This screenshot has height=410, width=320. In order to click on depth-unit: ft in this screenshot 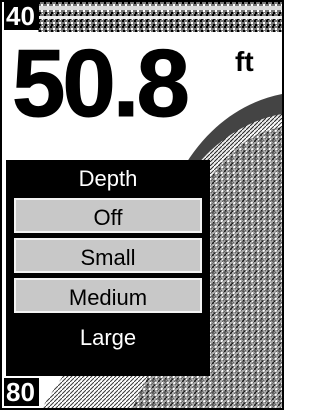, I will do `click(244, 61)`.